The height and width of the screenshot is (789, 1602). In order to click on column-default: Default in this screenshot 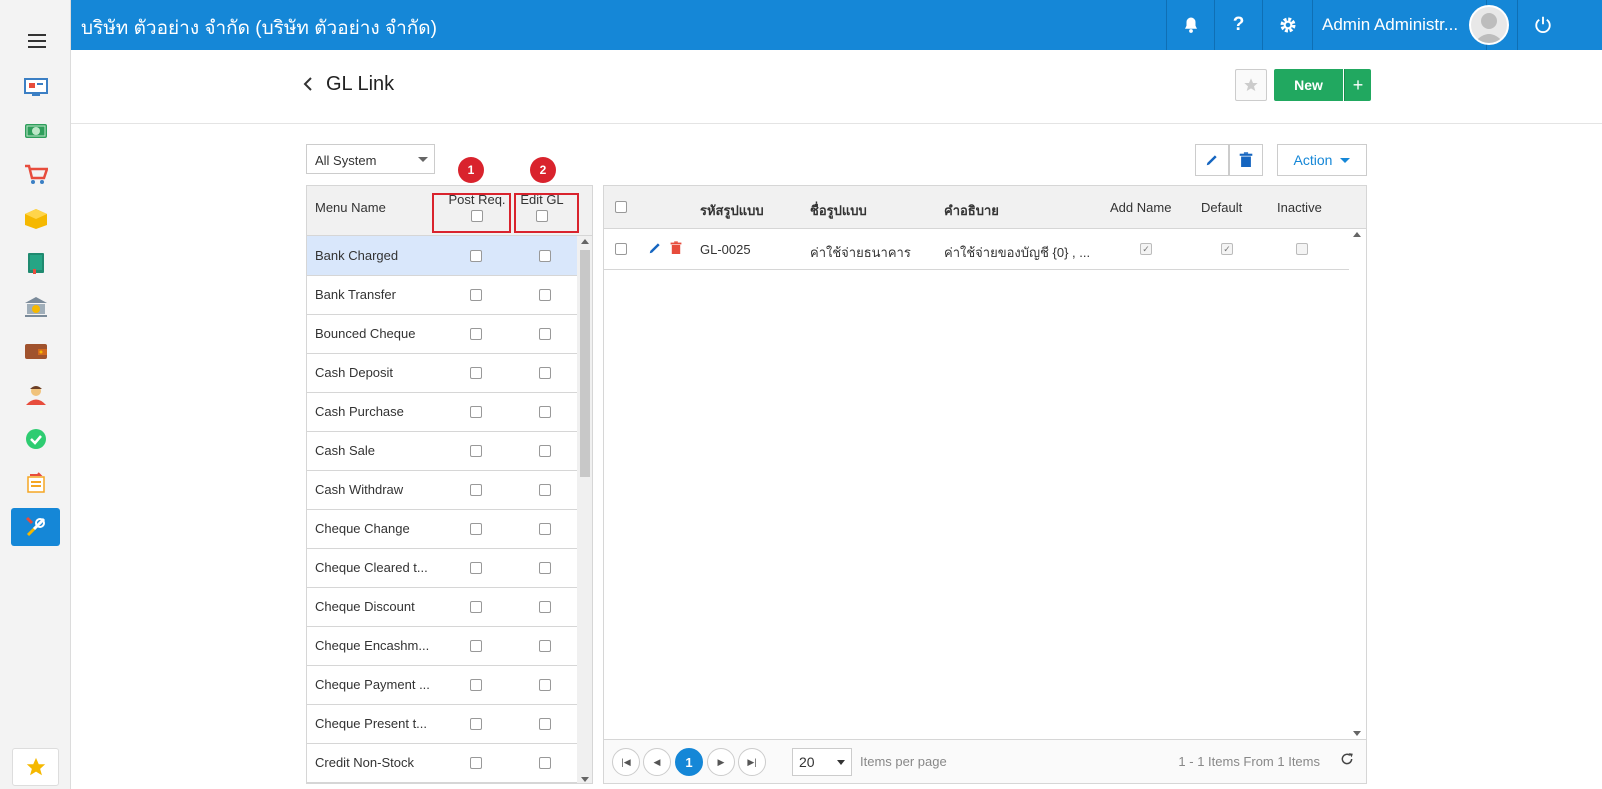, I will do `click(1221, 207)`.